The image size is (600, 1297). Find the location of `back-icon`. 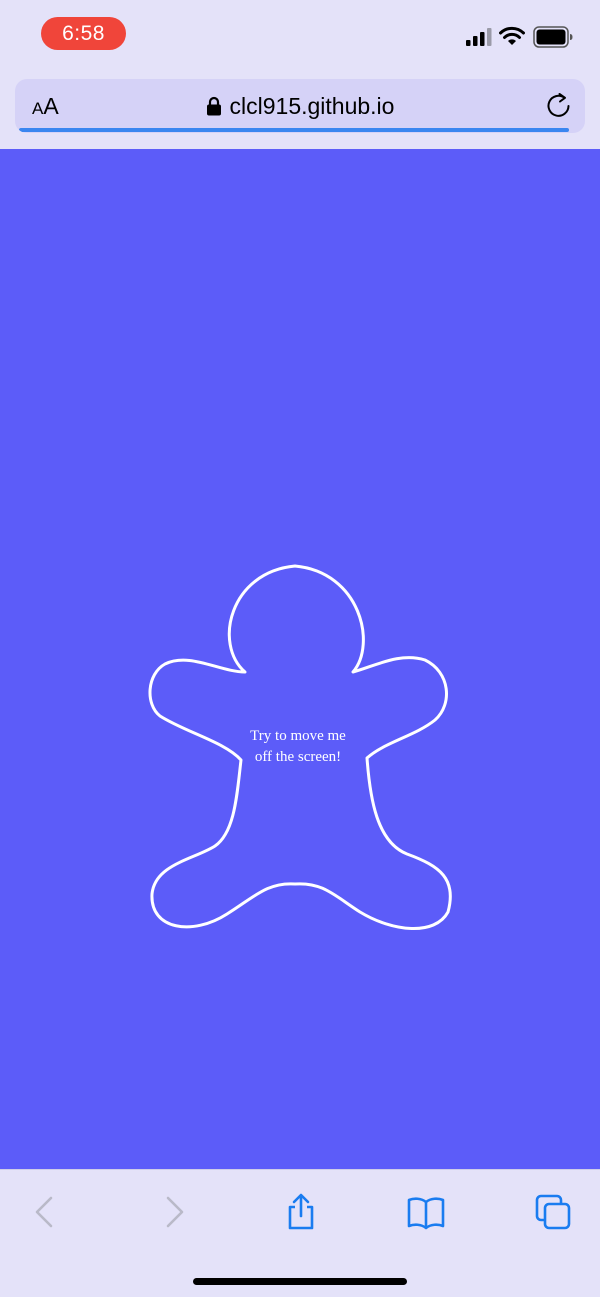

back-icon is located at coordinates (44, 1212).